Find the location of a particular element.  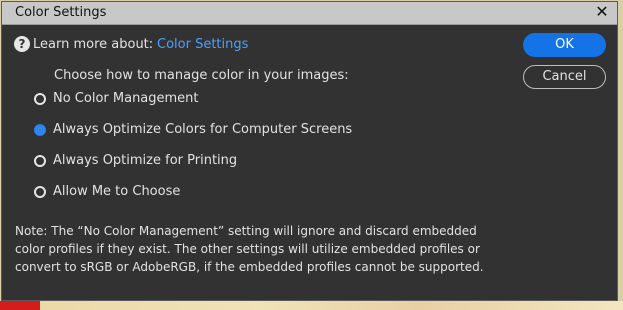

question-circle-icon: ? is located at coordinates (22, 44).